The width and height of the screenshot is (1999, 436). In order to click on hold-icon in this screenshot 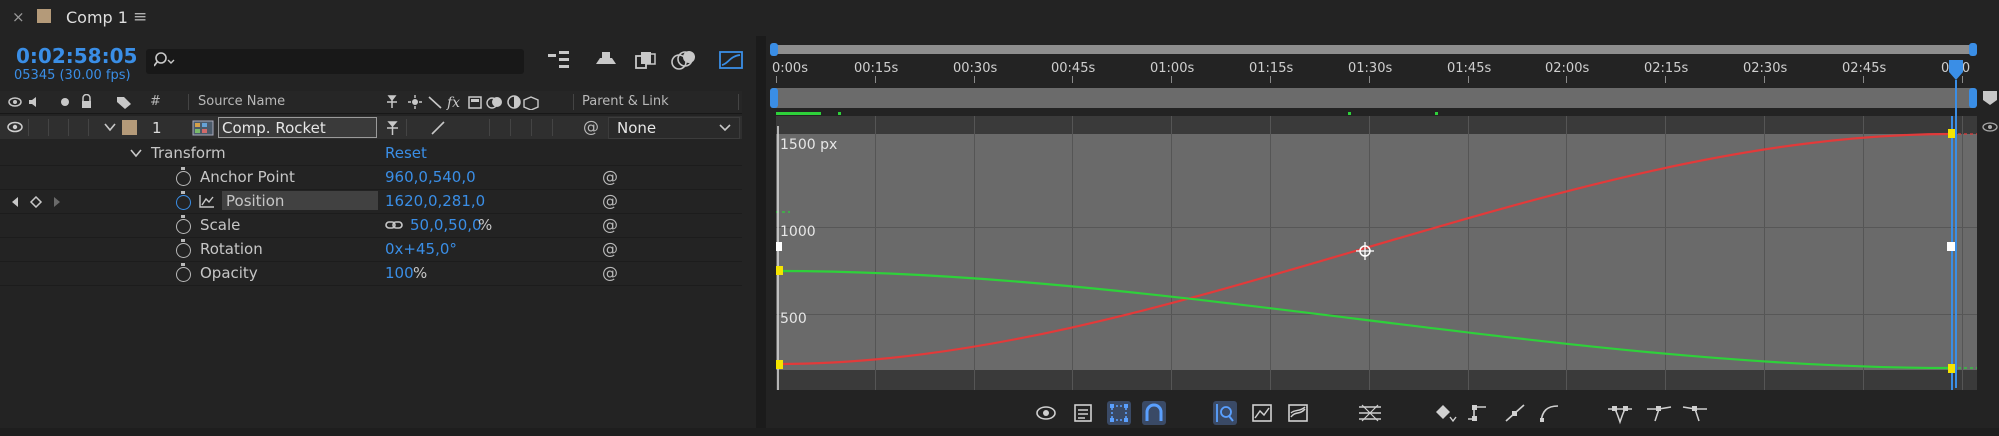, I will do `click(1477, 413)`.